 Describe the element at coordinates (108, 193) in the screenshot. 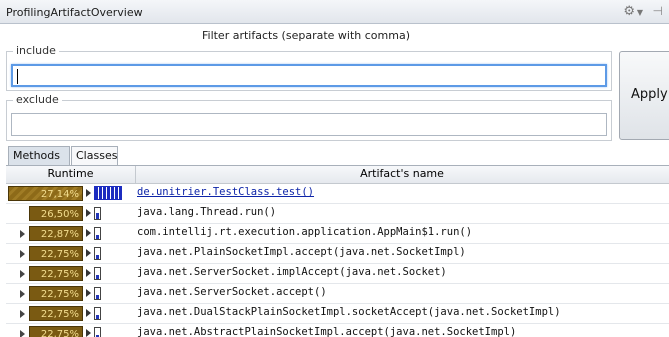

I see `runtime-histogram-icon` at that location.